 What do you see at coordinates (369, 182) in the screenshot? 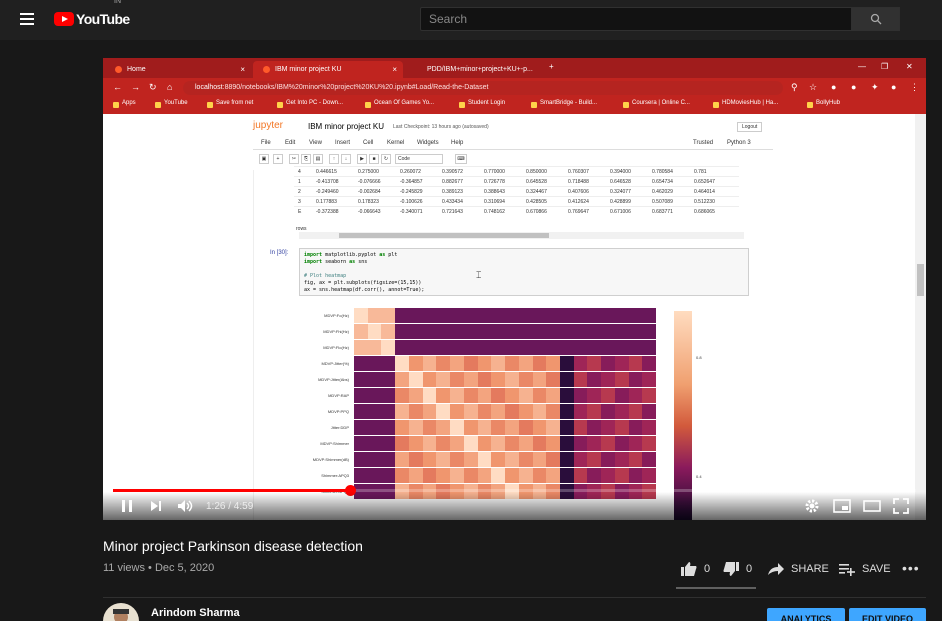
I see `table-cell: -0.076666` at bounding box center [369, 182].